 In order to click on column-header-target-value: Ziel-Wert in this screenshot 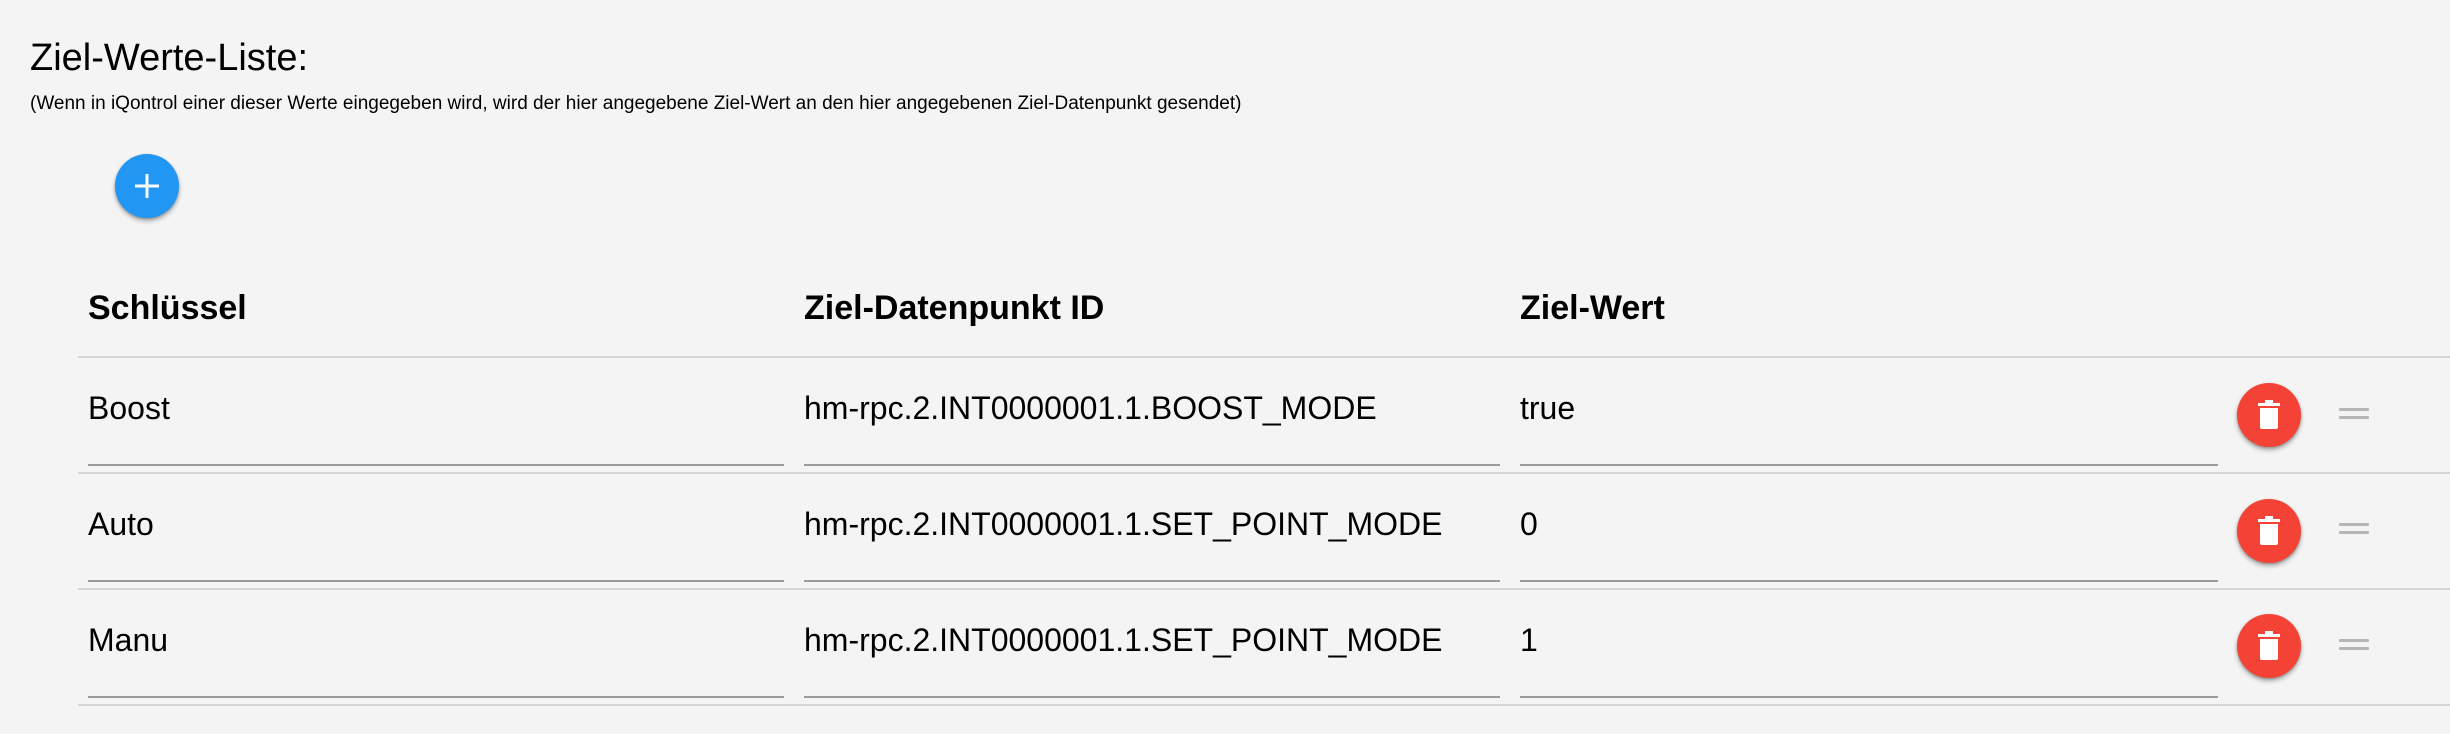, I will do `click(1592, 308)`.